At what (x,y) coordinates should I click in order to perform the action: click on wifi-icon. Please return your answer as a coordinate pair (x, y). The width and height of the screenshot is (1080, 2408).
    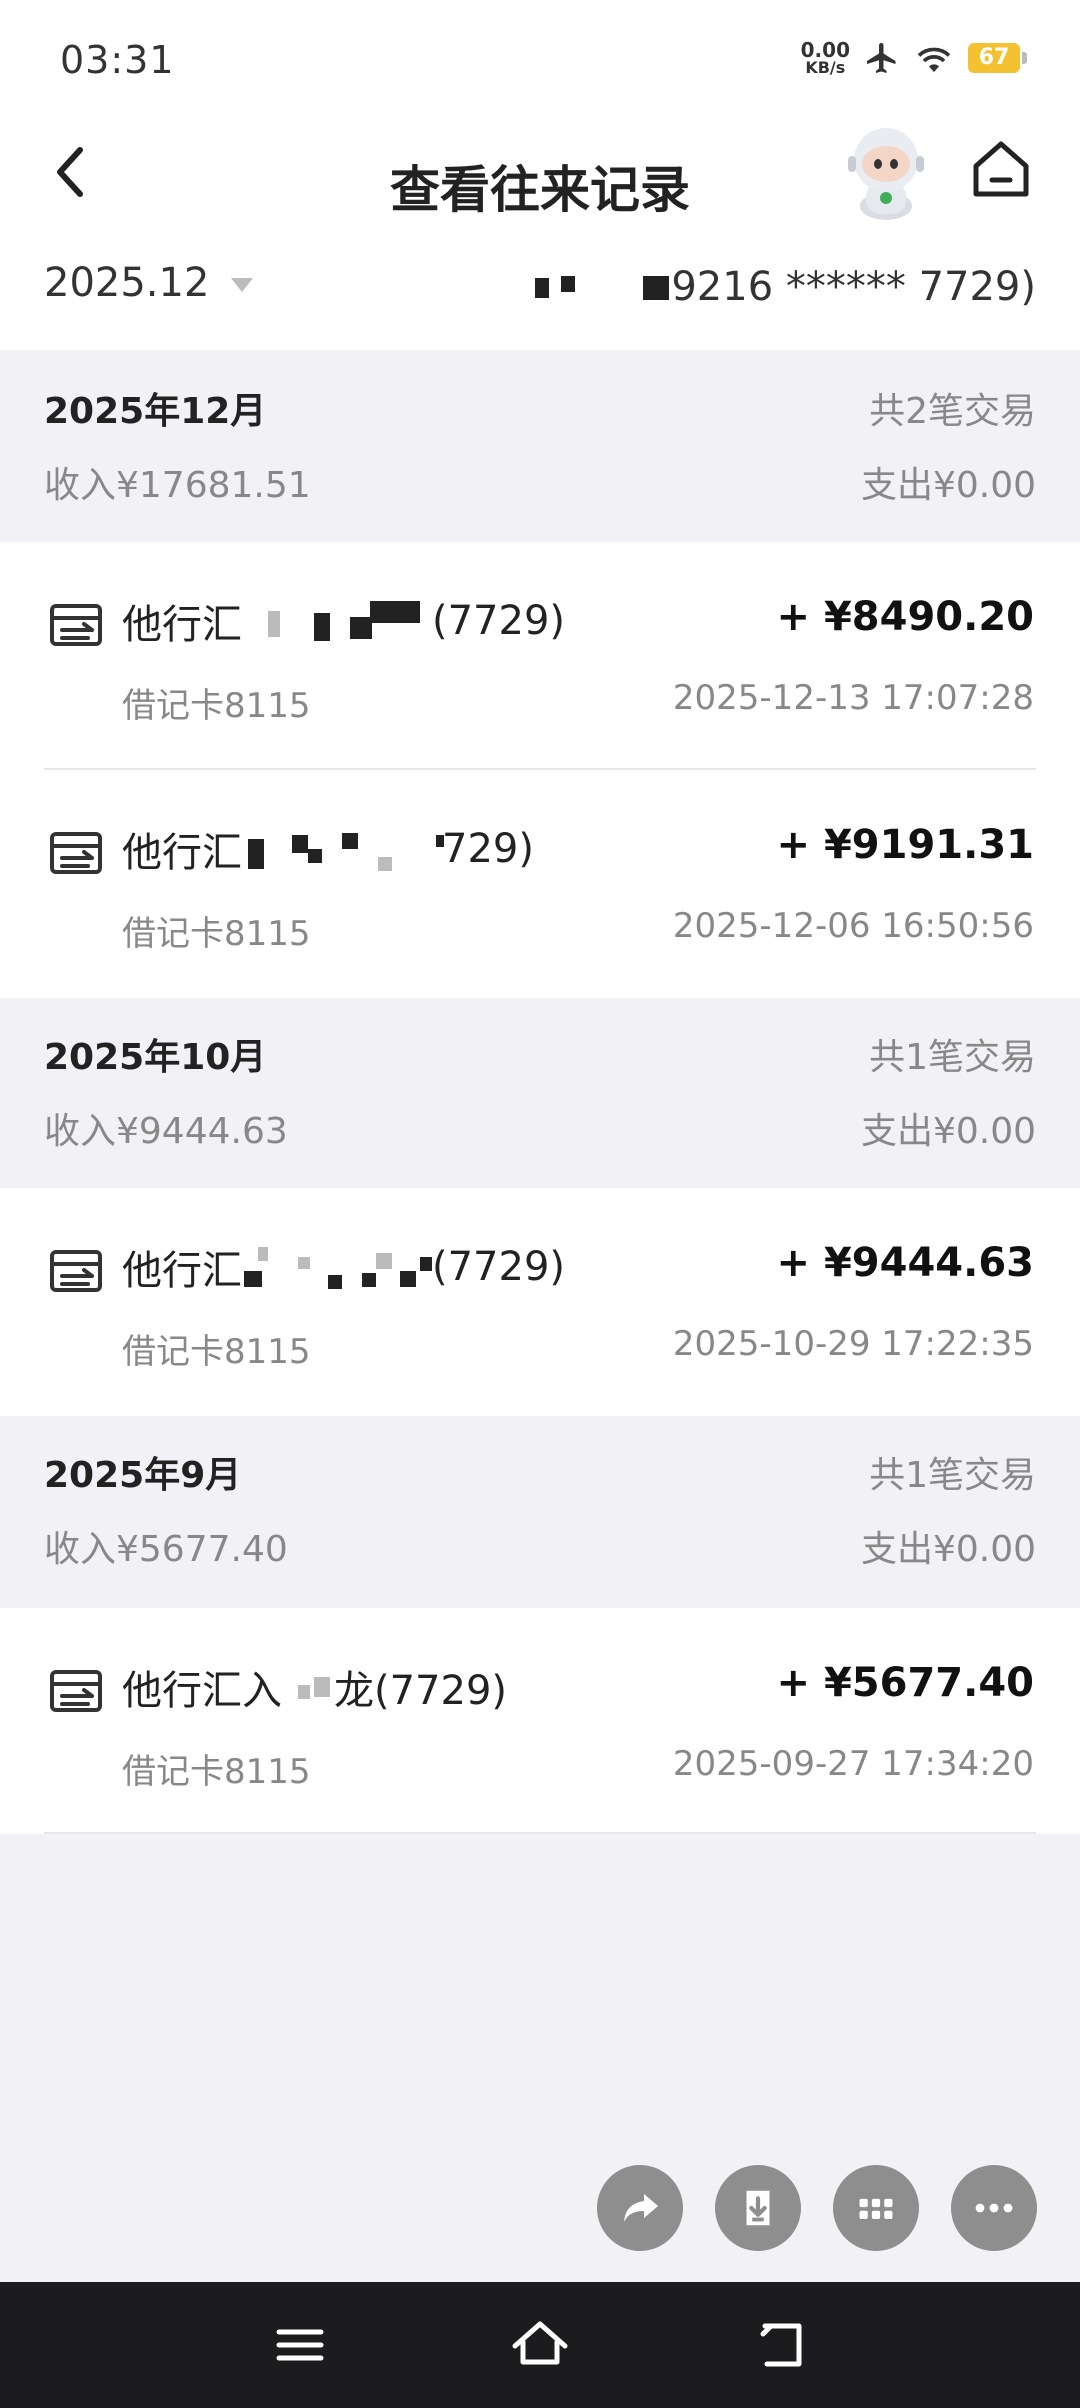
    Looking at the image, I should click on (934, 60).